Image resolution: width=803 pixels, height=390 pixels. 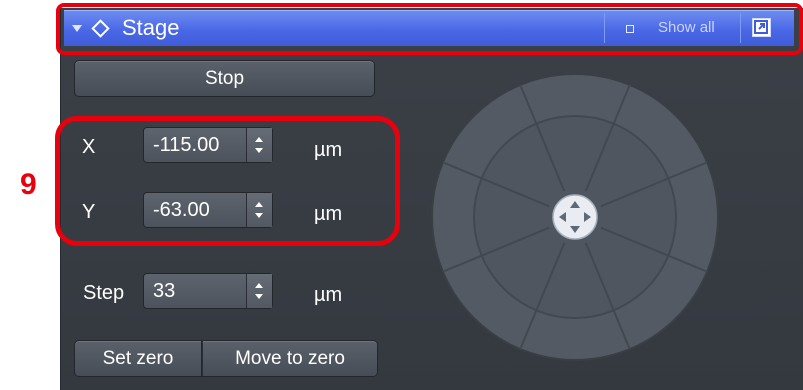 I want to click on set-zero-button: Set zero, so click(x=138, y=358).